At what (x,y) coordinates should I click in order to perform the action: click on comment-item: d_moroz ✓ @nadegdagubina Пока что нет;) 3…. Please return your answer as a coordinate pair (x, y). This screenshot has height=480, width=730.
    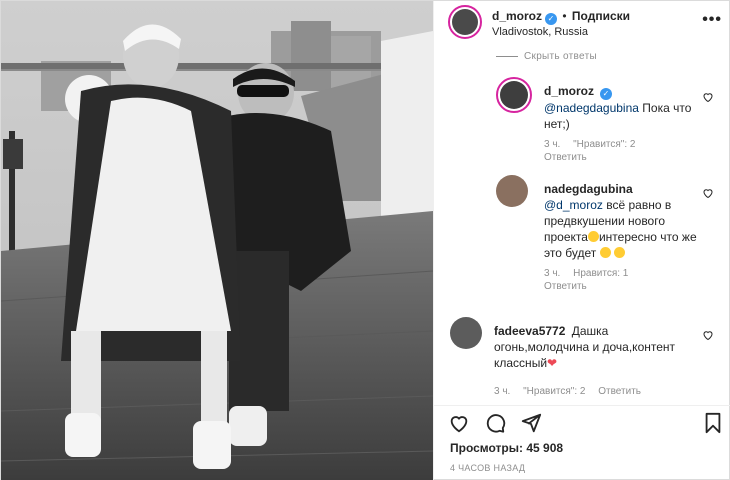
    Looking at the image, I should click on (624, 123).